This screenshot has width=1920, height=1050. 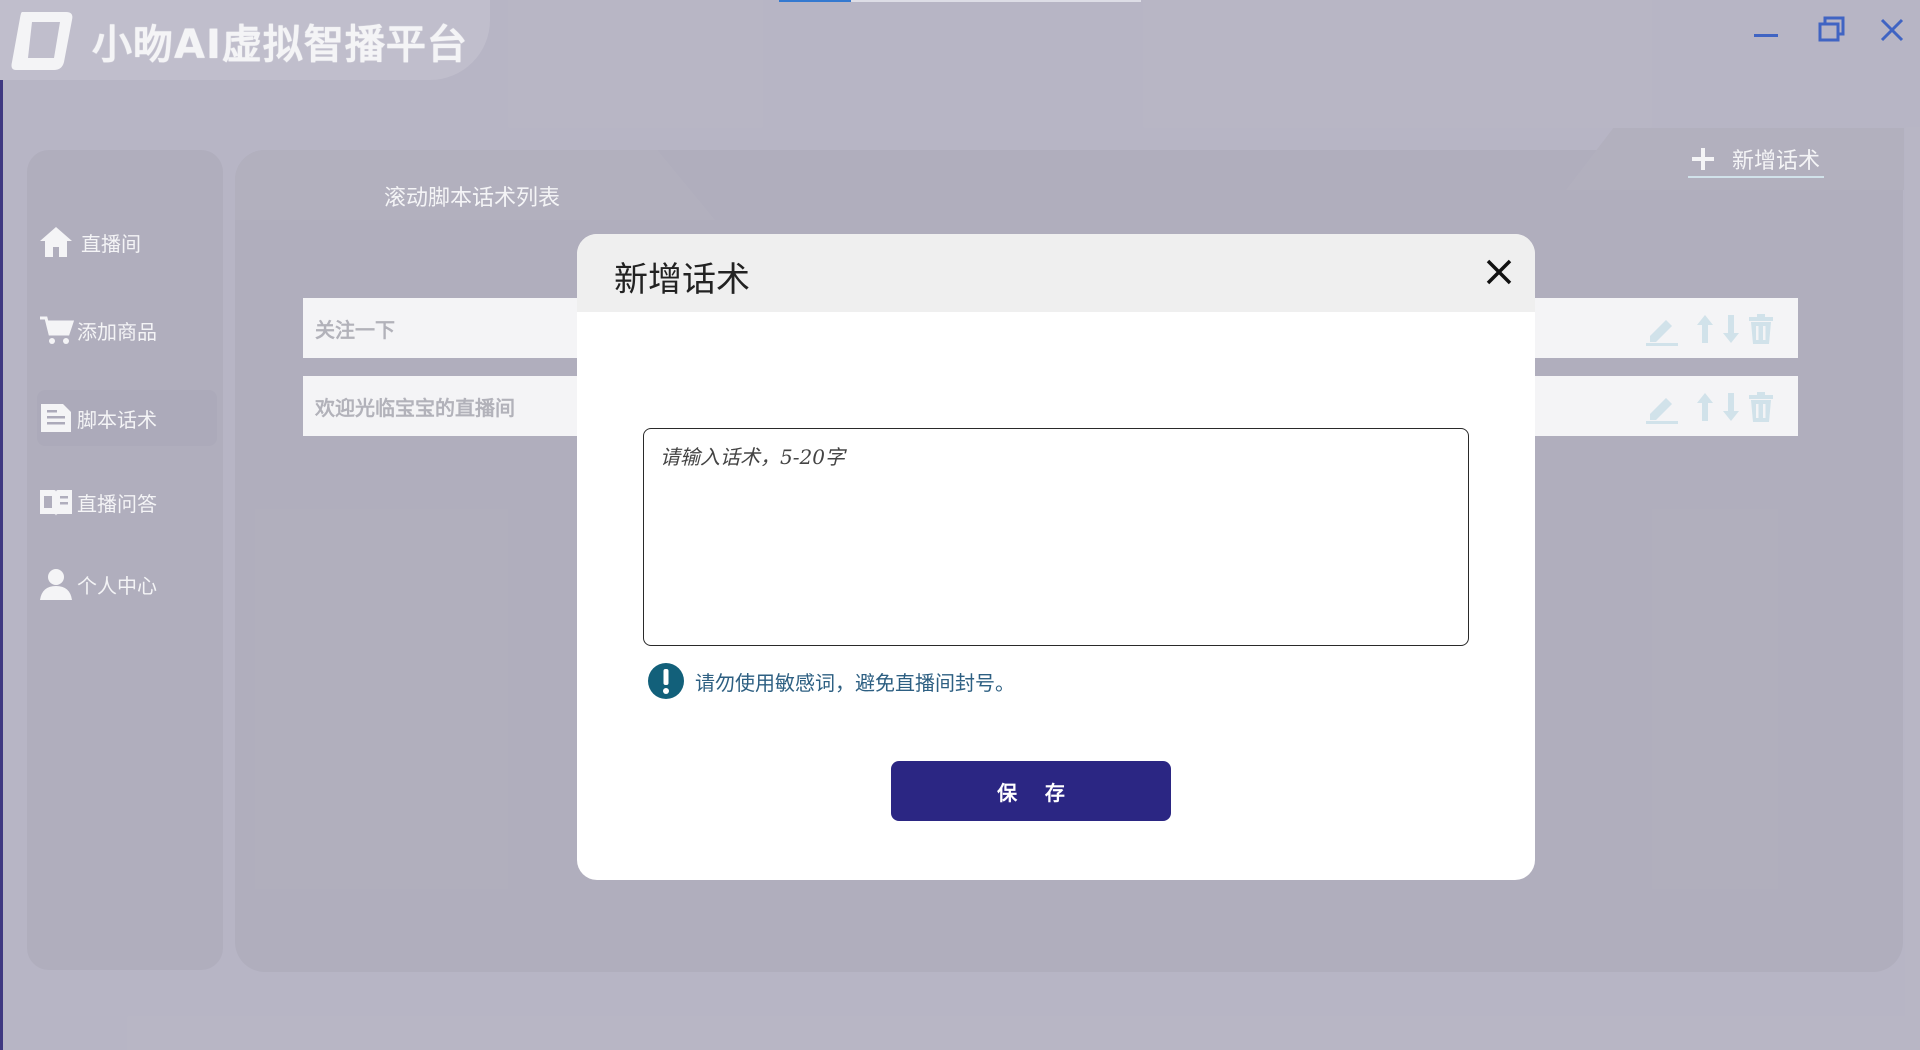 I want to click on close-icon, so click(x=1499, y=272).